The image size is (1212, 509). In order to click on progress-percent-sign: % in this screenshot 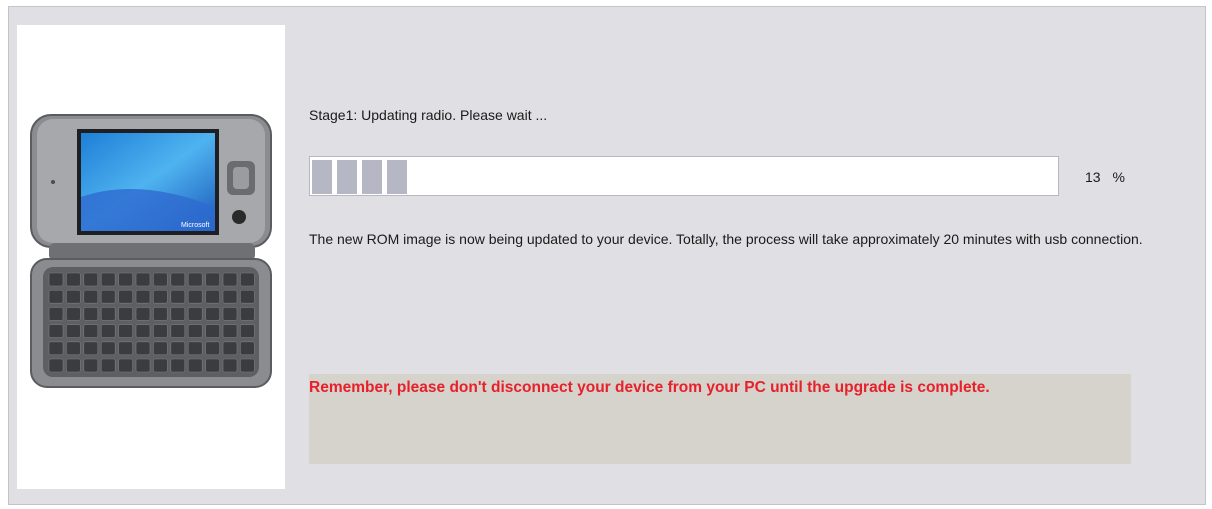, I will do `click(1118, 177)`.